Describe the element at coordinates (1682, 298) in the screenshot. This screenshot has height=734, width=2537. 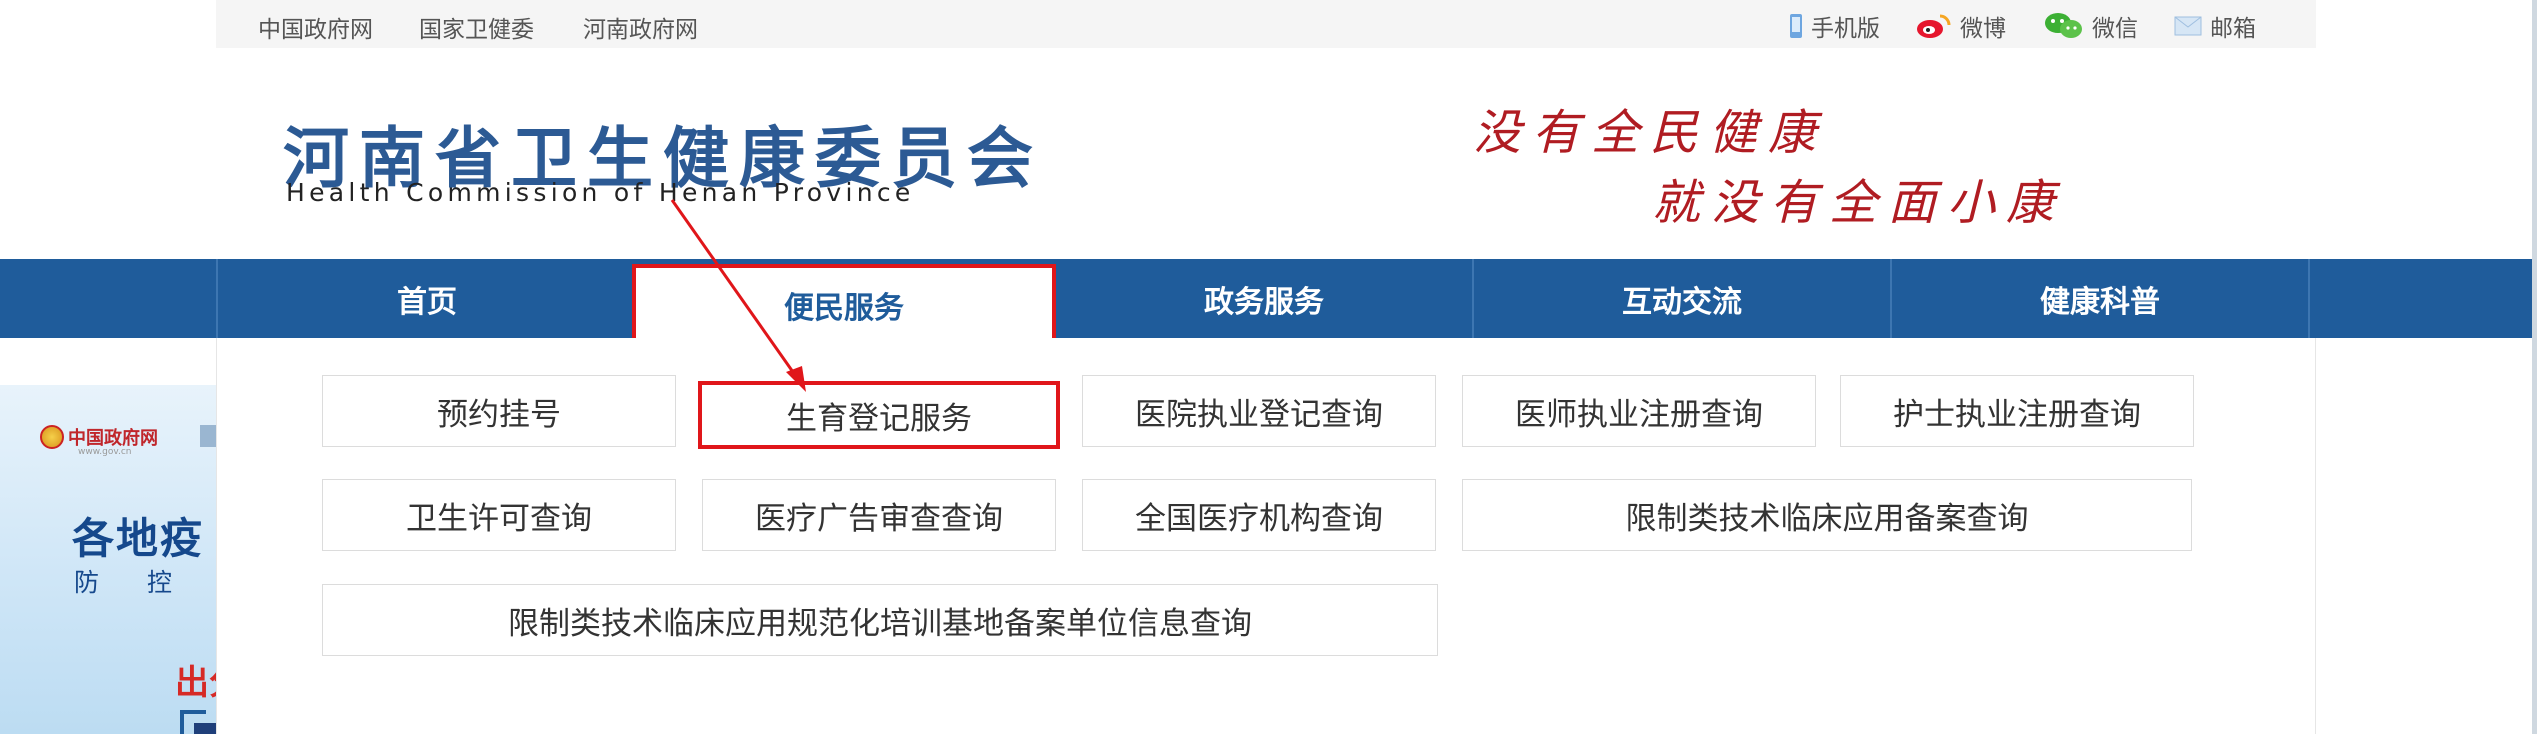
I see `nav-interaction: 互动交流` at that location.